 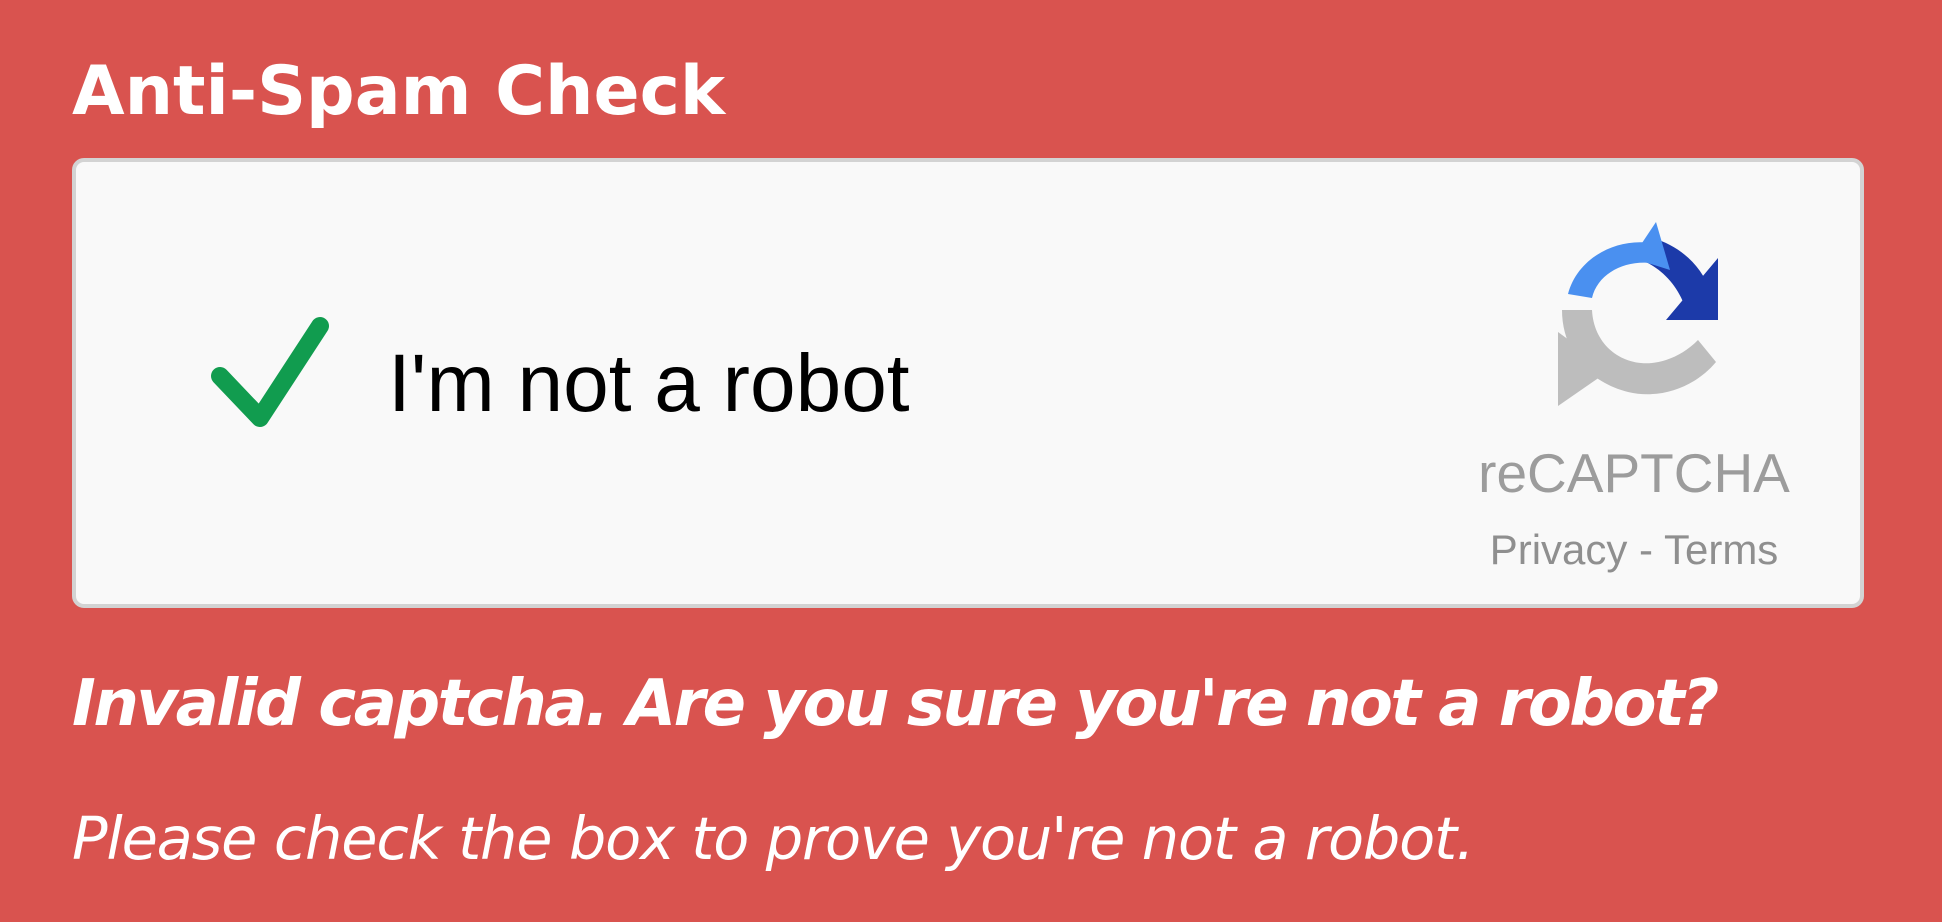 I want to click on terms-link: Terms, so click(x=1721, y=549).